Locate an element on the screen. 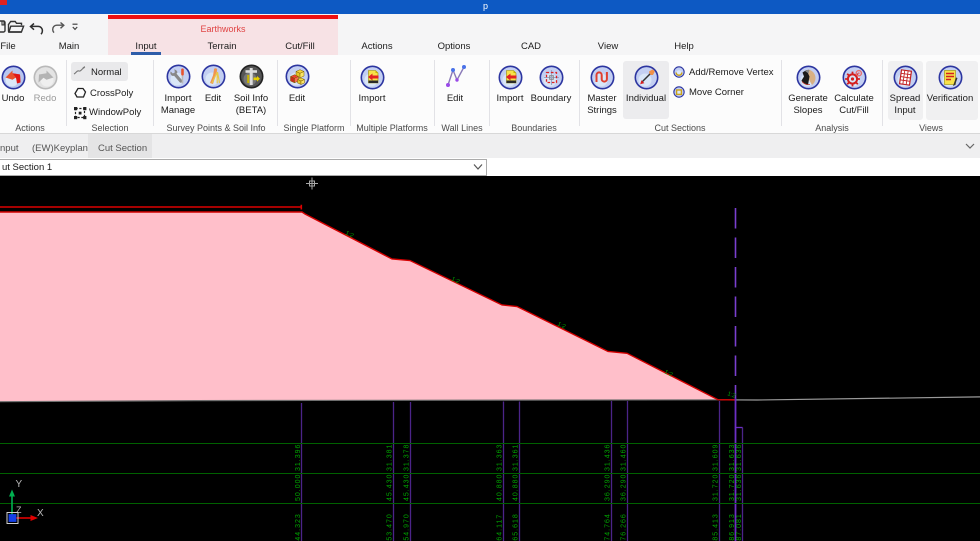 The height and width of the screenshot is (541, 980). svg-text: 386.913 is located at coordinates (732, 527).